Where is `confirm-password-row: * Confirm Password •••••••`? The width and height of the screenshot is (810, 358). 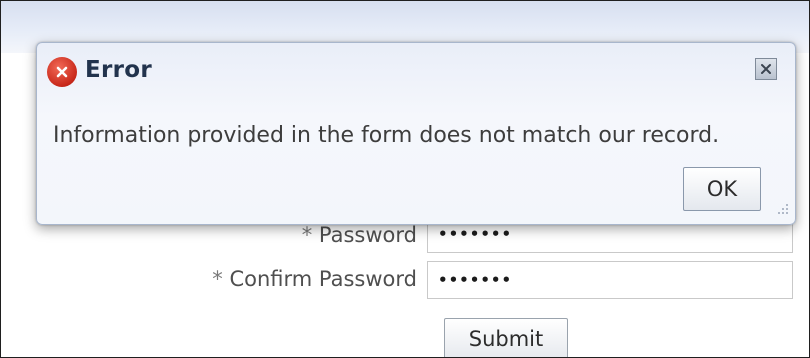 confirm-password-row: * Confirm Password ••••••• is located at coordinates (405, 281).